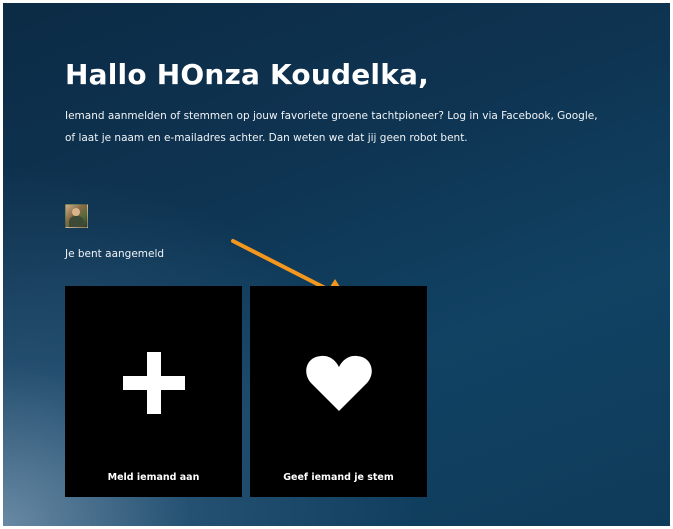  Describe the element at coordinates (76, 221) in the screenshot. I see `avatar-body` at that location.